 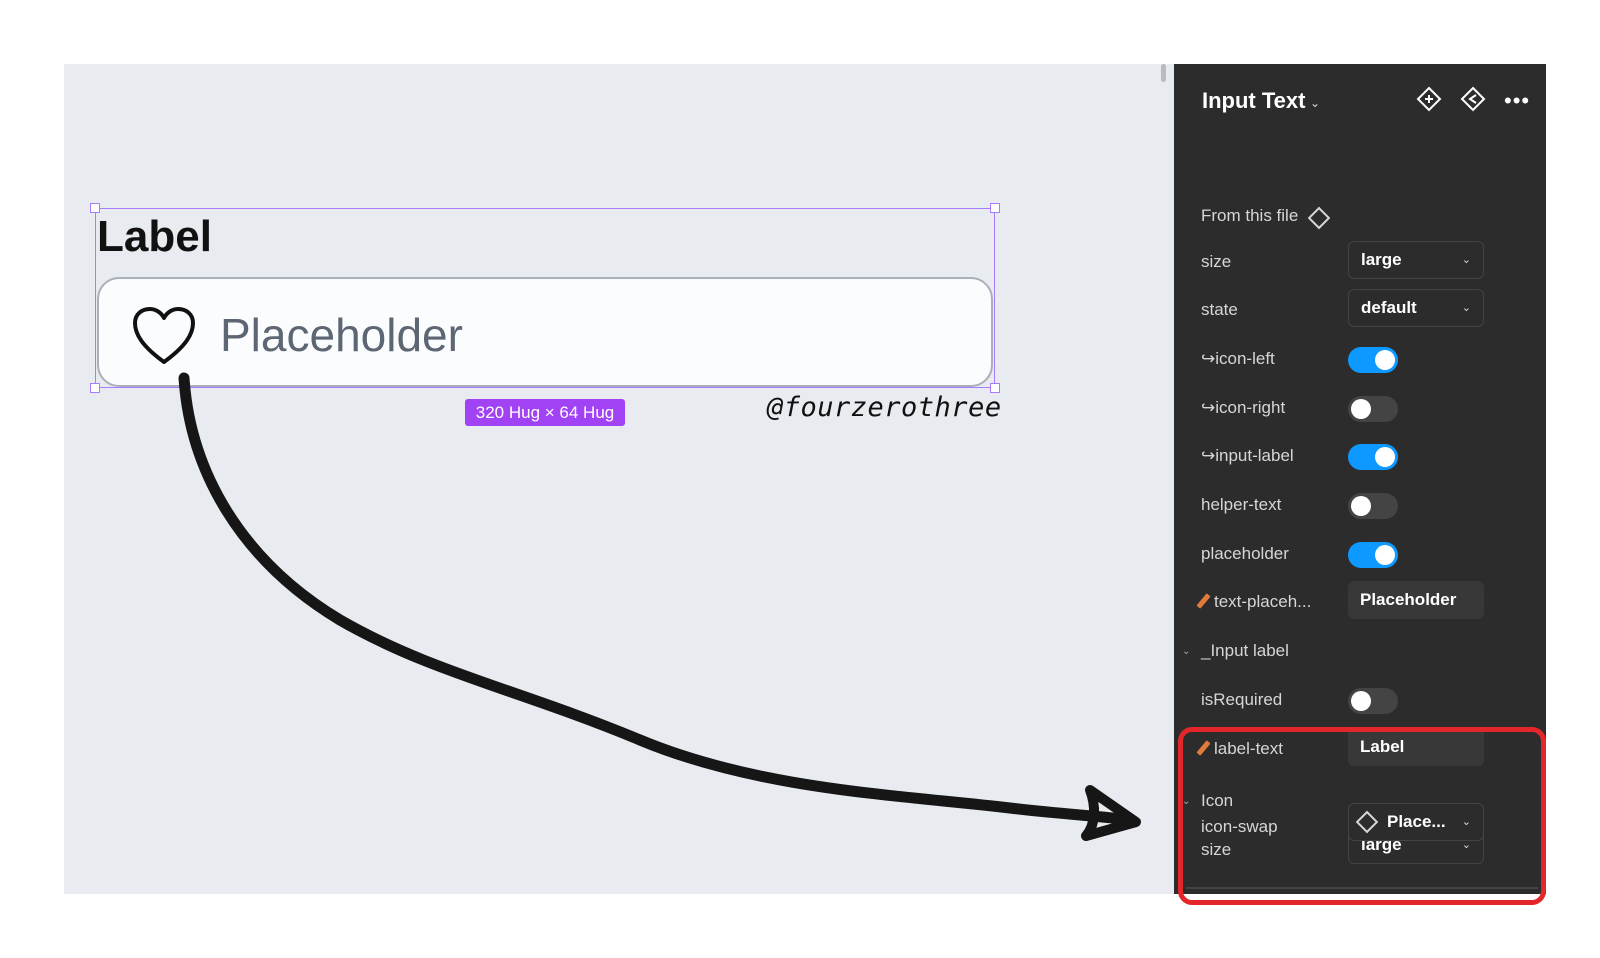 I want to click on watermark-text: @fourzerothree, so click(x=884, y=407).